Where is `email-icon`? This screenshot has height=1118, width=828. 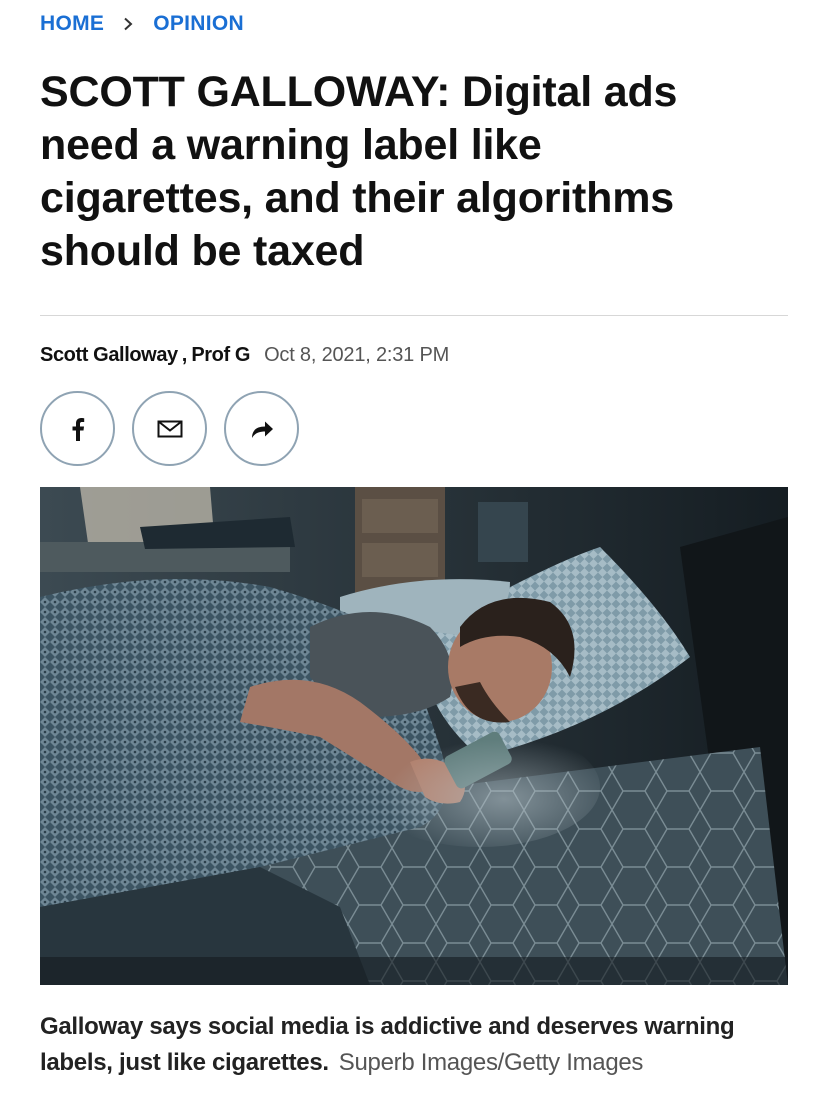
email-icon is located at coordinates (170, 429).